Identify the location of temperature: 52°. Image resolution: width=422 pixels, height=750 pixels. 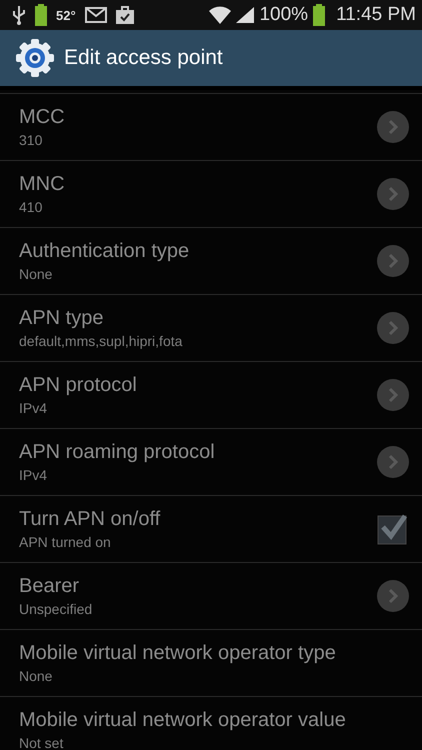
(66, 15).